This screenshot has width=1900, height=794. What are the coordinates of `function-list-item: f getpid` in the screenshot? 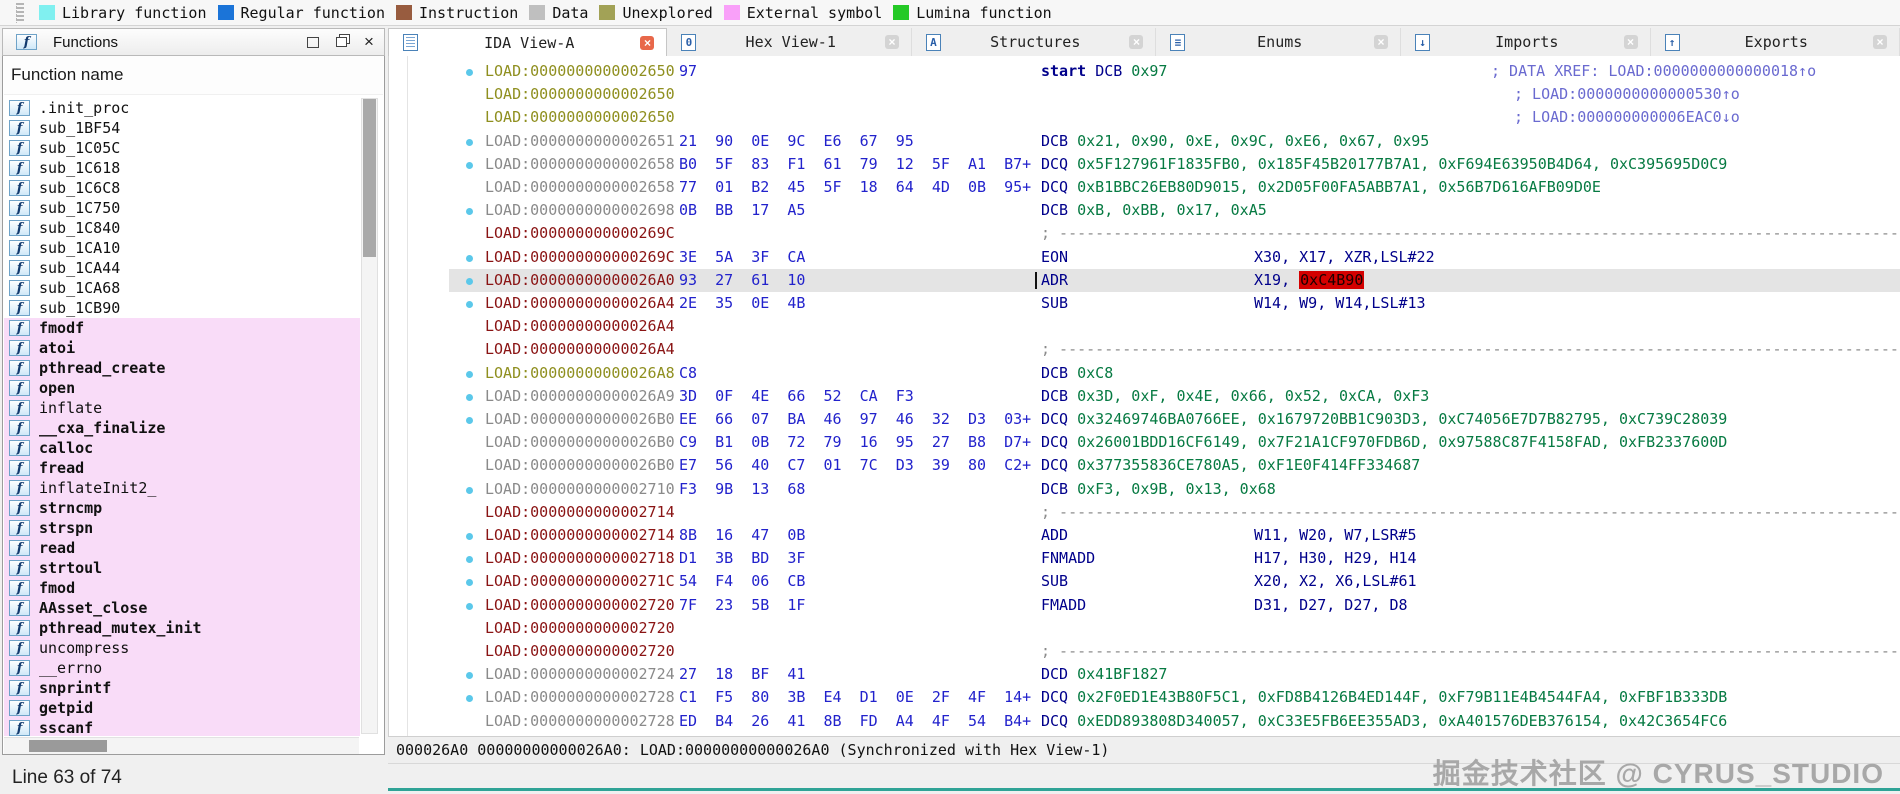 It's located at (182, 708).